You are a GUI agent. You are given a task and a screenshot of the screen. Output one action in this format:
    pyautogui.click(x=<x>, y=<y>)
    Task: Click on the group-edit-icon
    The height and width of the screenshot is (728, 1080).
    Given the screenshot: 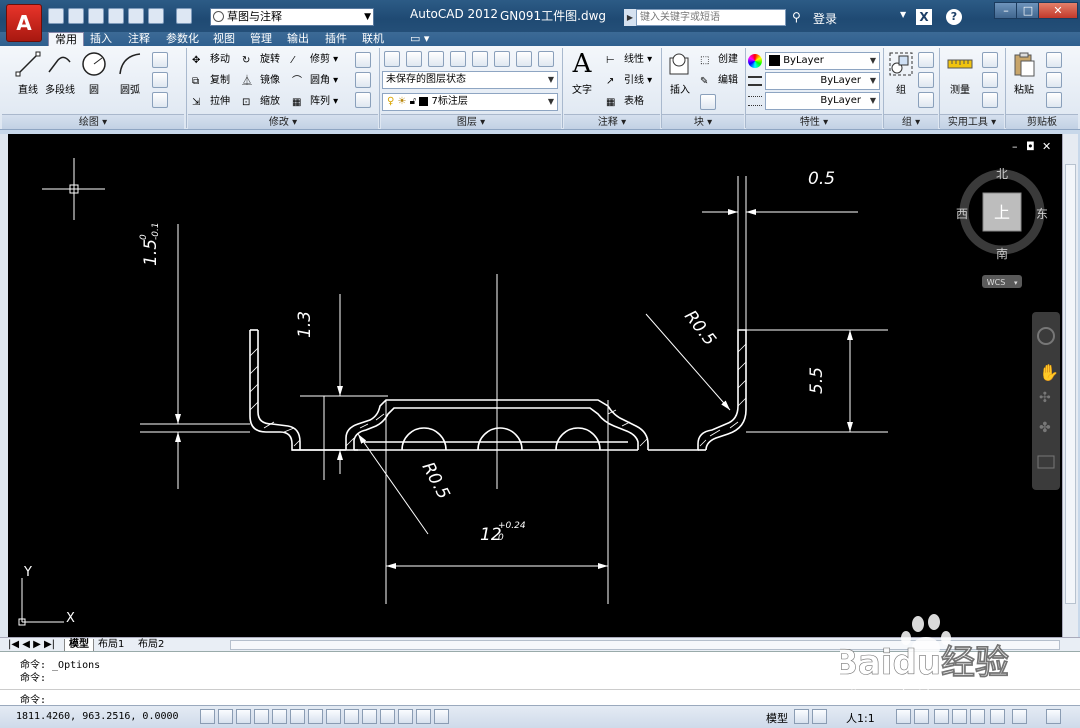 What is the action you would take?
    pyautogui.click(x=926, y=80)
    